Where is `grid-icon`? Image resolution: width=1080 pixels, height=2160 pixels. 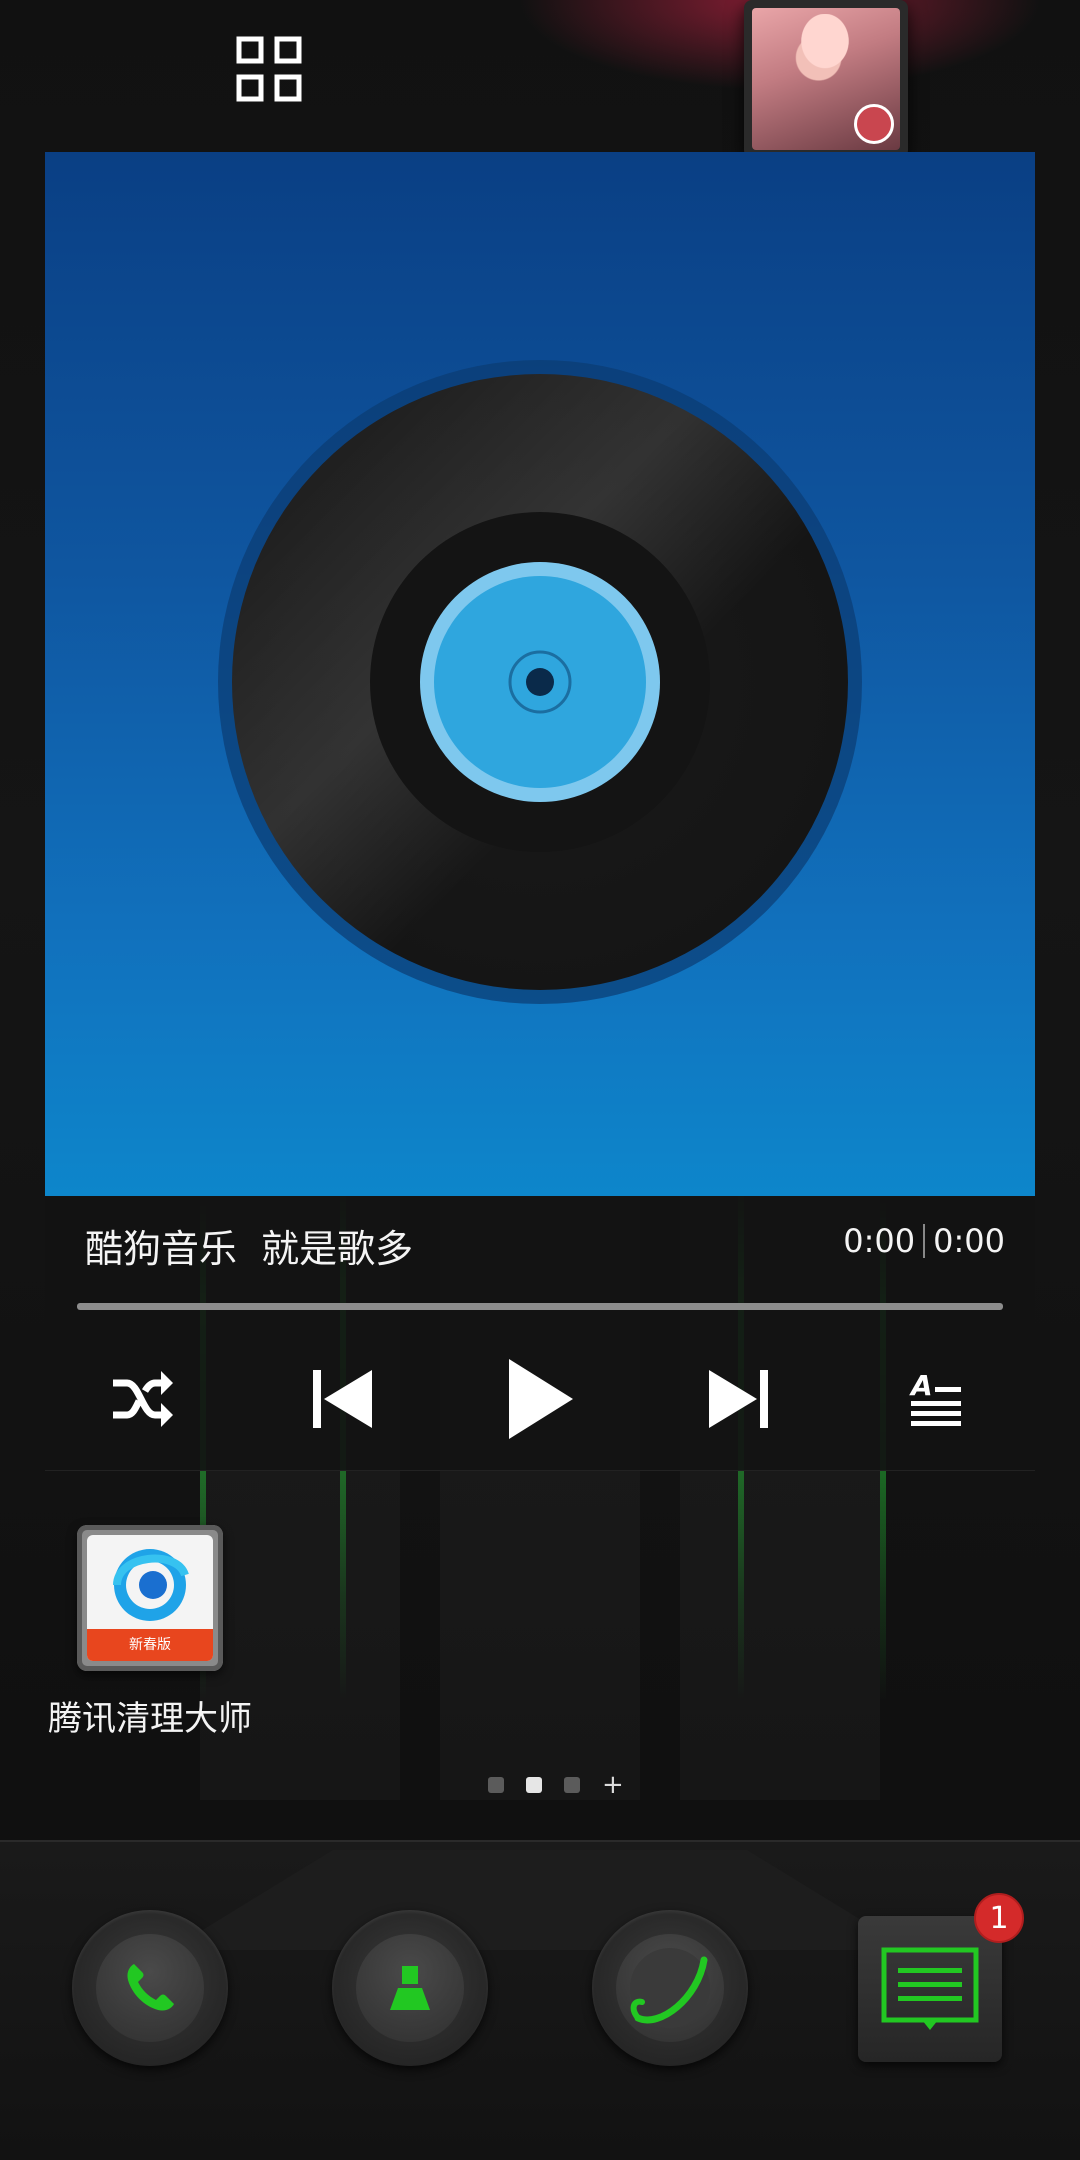 grid-icon is located at coordinates (269, 69).